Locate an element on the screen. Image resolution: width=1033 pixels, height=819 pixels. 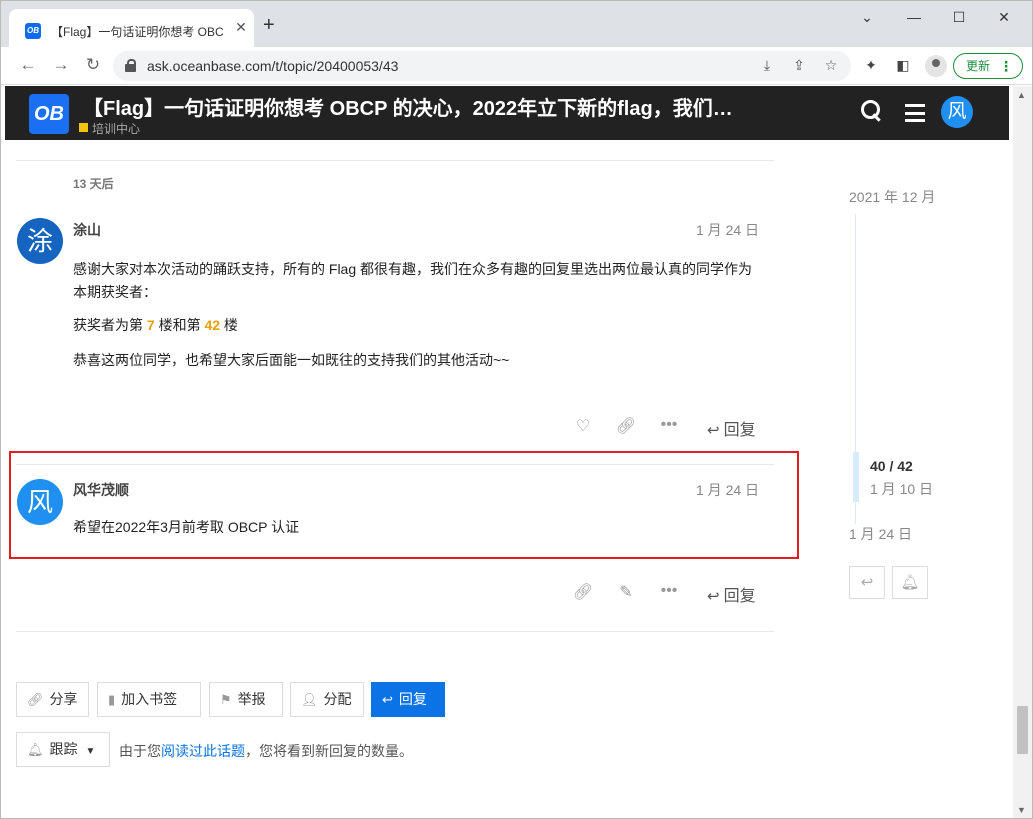
bookmark-star-icon: ☆ is located at coordinates (831, 65).